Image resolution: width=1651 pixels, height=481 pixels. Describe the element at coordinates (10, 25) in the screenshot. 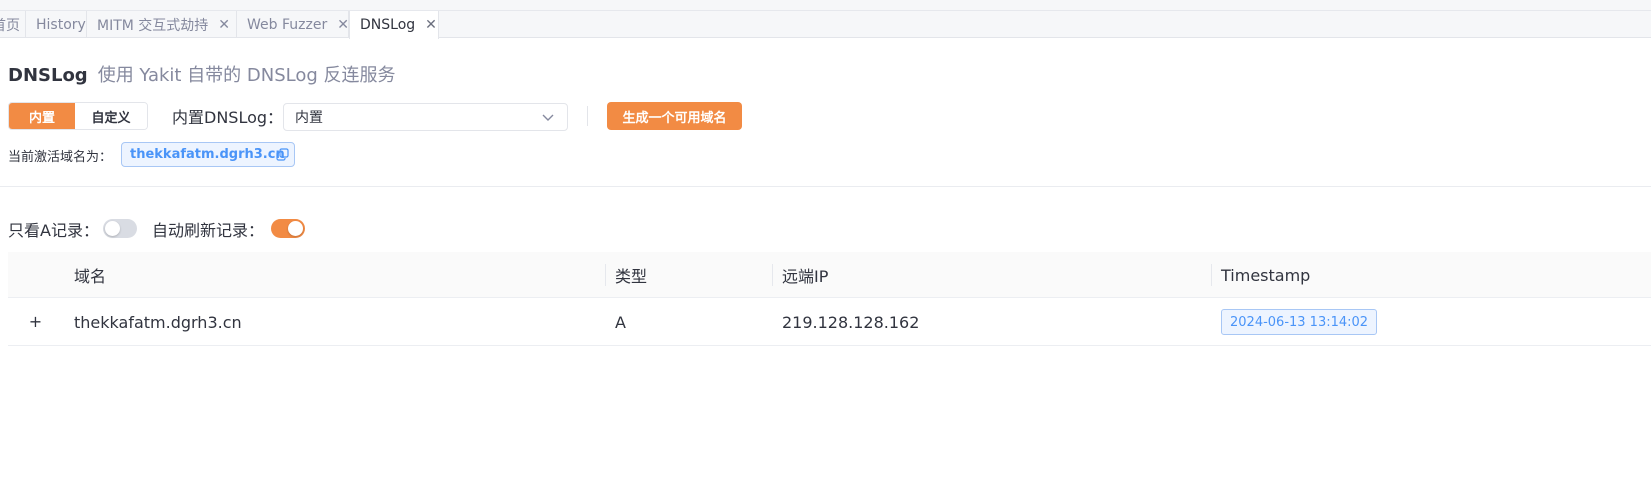

I see `tab-home-label: 首页` at that location.